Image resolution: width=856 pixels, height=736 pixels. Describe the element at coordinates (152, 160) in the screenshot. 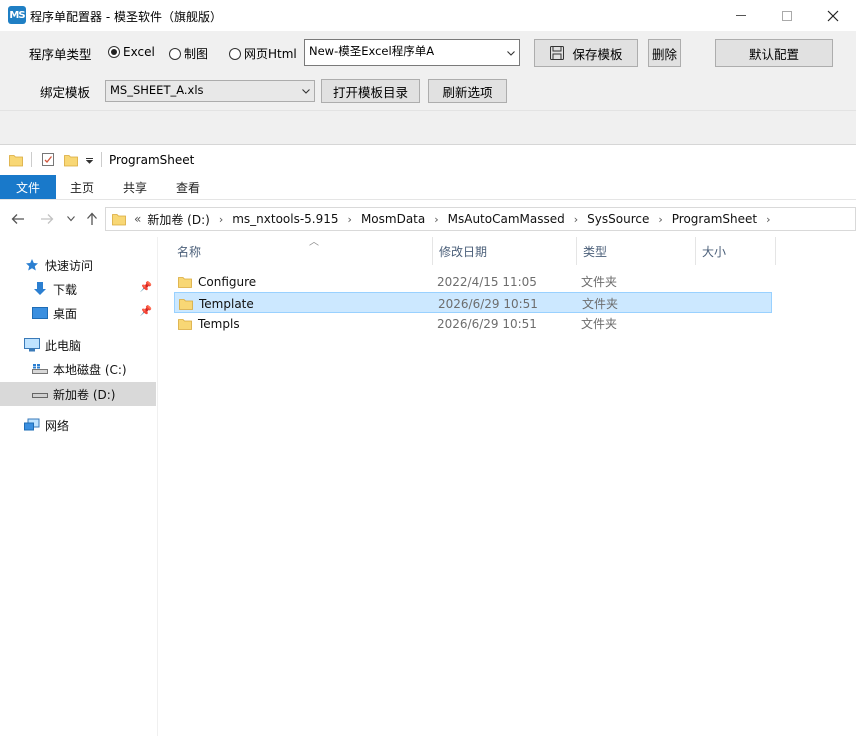

I see `explorer-window-title: ProgramSheet` at that location.